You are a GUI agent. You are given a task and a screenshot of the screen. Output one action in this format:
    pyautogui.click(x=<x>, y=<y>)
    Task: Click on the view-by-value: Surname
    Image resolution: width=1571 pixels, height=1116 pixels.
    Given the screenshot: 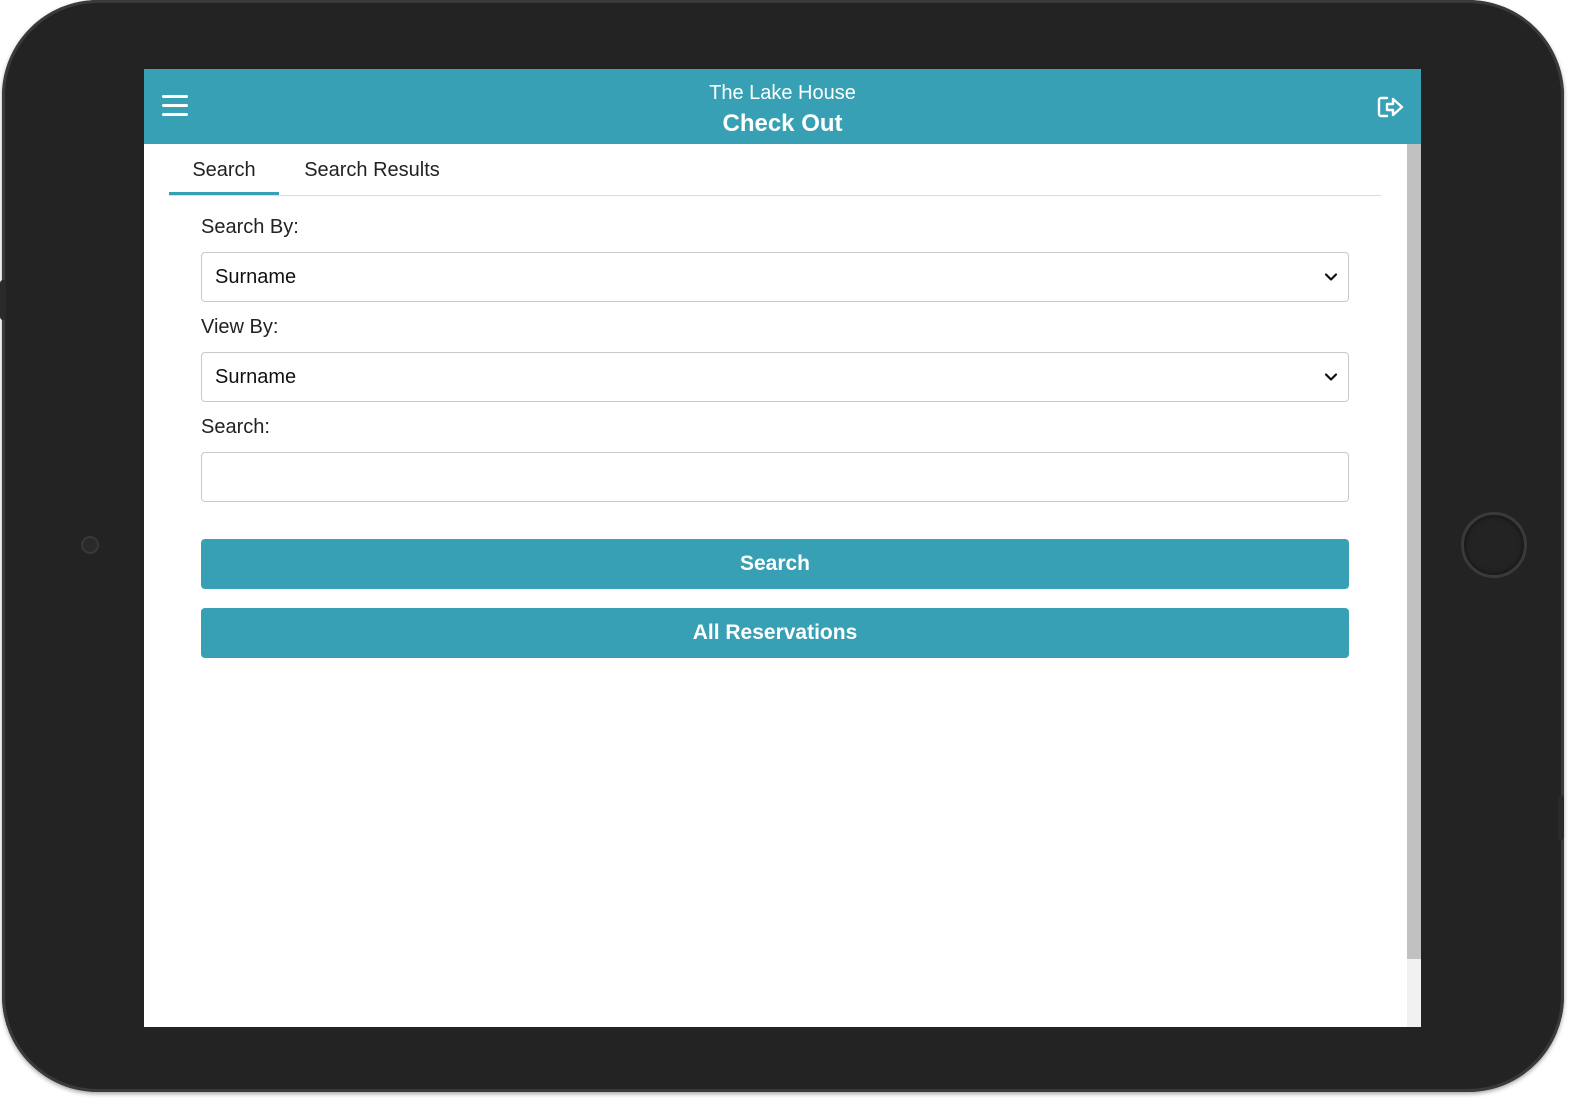 What is the action you would take?
    pyautogui.click(x=256, y=377)
    